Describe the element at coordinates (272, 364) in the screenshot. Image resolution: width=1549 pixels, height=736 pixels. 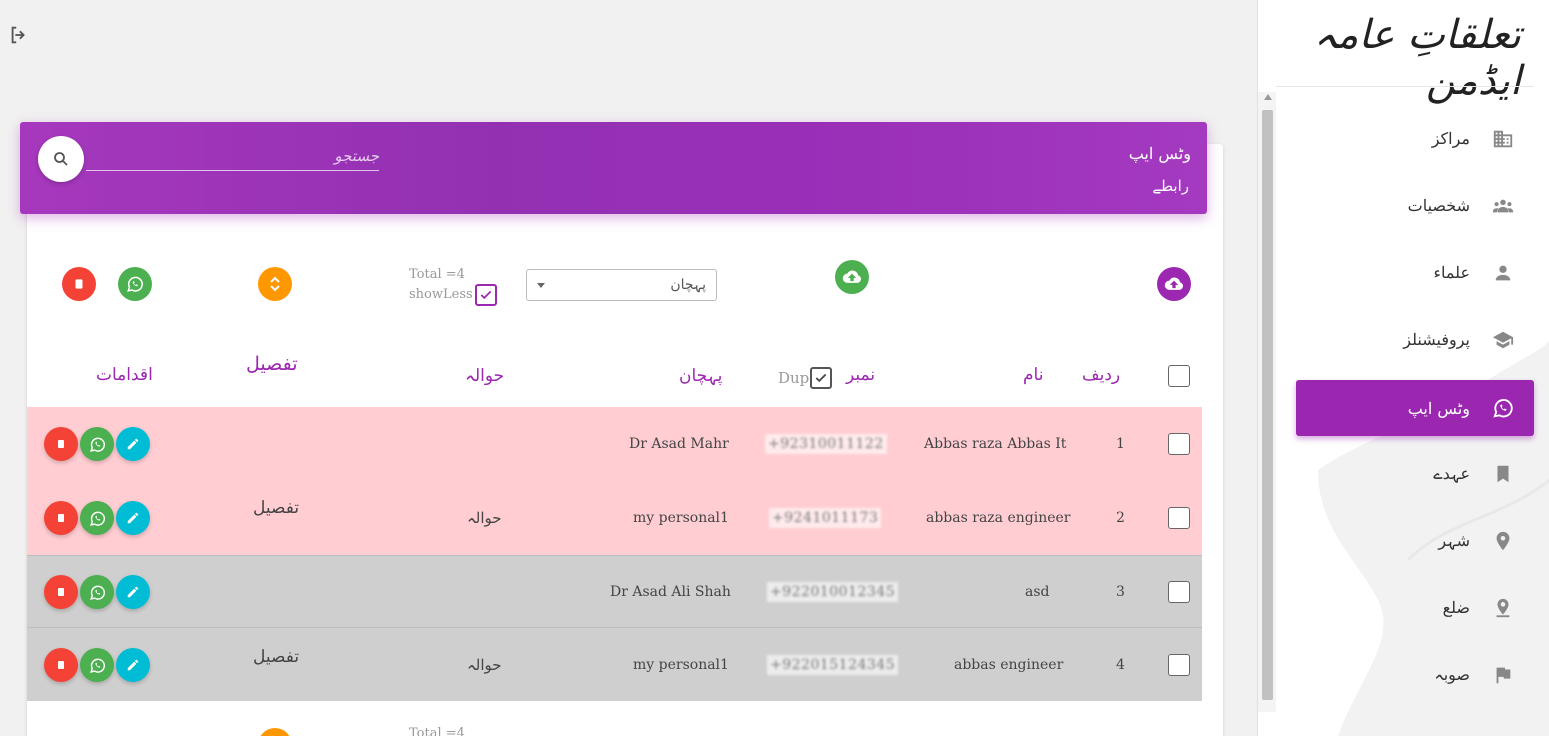
I see `header-details: تفصیل` at that location.